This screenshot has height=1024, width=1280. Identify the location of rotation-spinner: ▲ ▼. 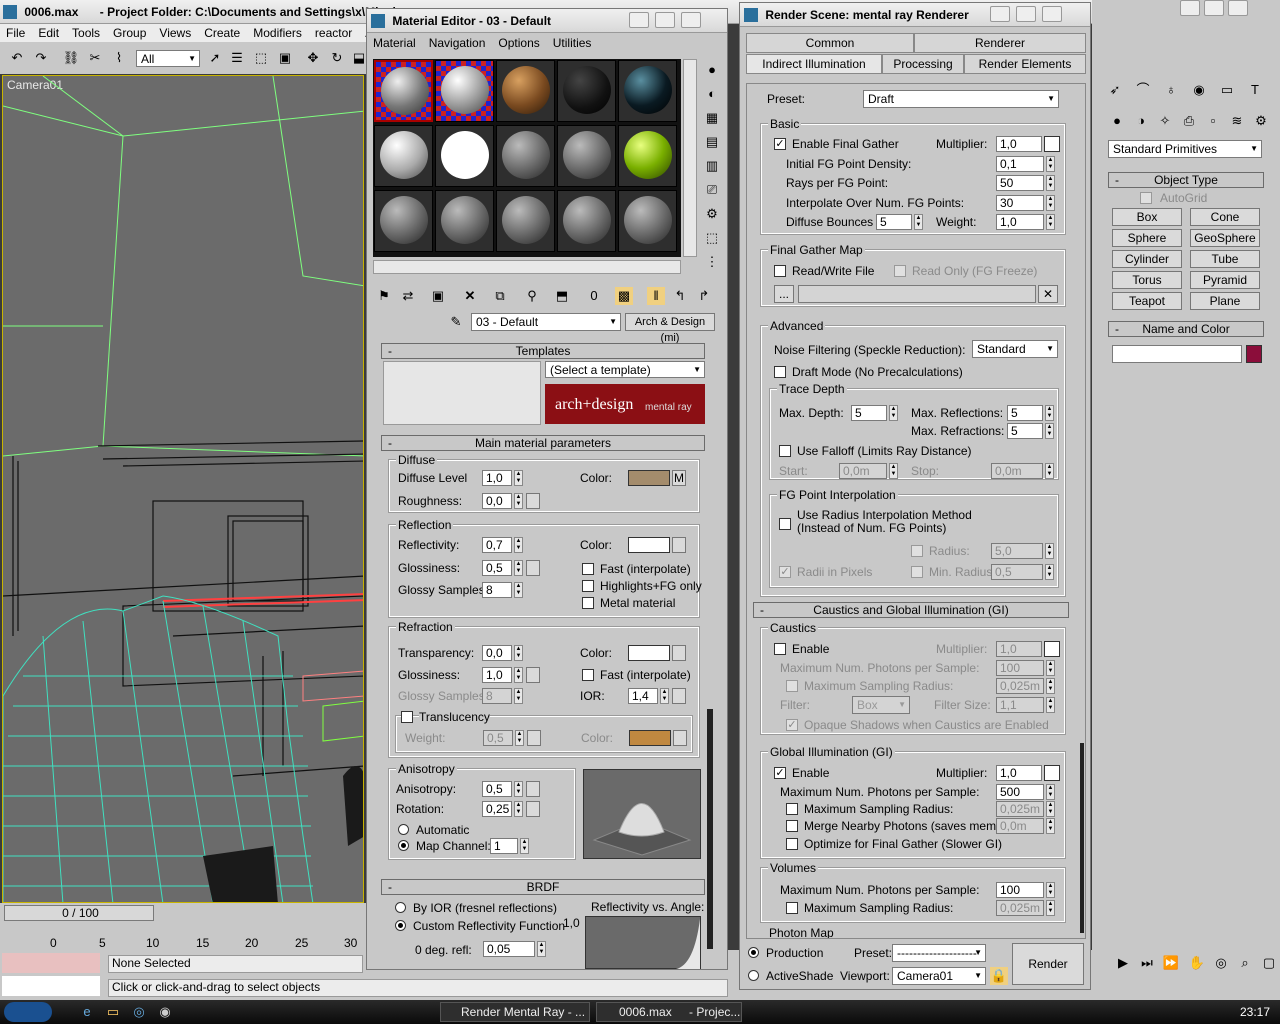
(518, 809).